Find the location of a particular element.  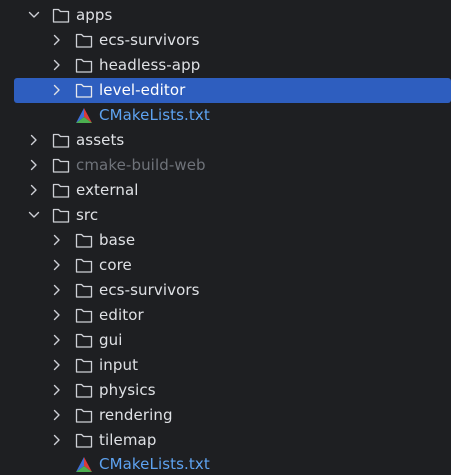

tree-row-label: rendering is located at coordinates (136, 415).